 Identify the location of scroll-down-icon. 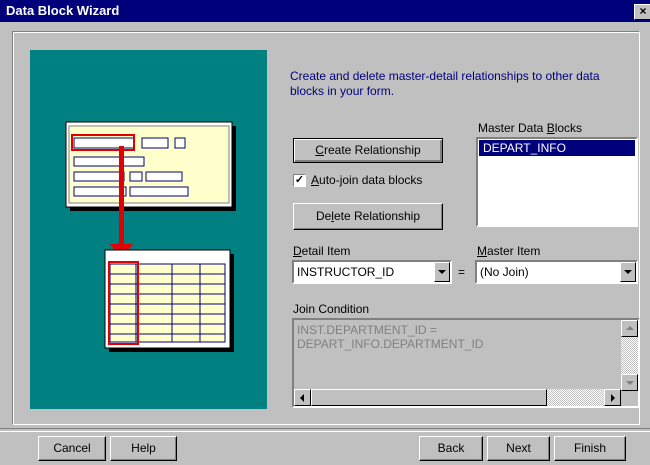
(629, 382).